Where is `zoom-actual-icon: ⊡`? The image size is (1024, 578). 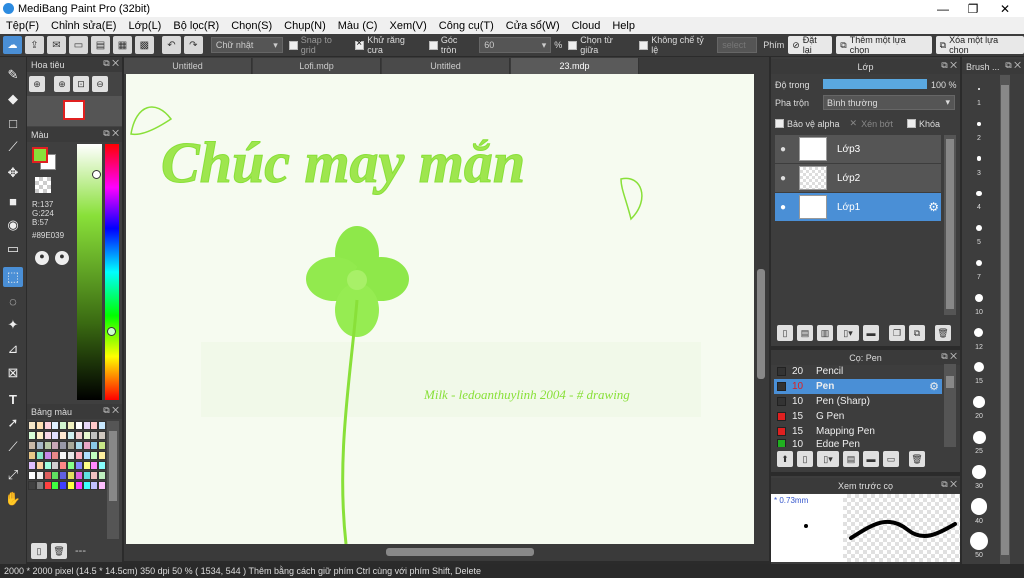
zoom-actual-icon: ⊡ is located at coordinates (81, 84).